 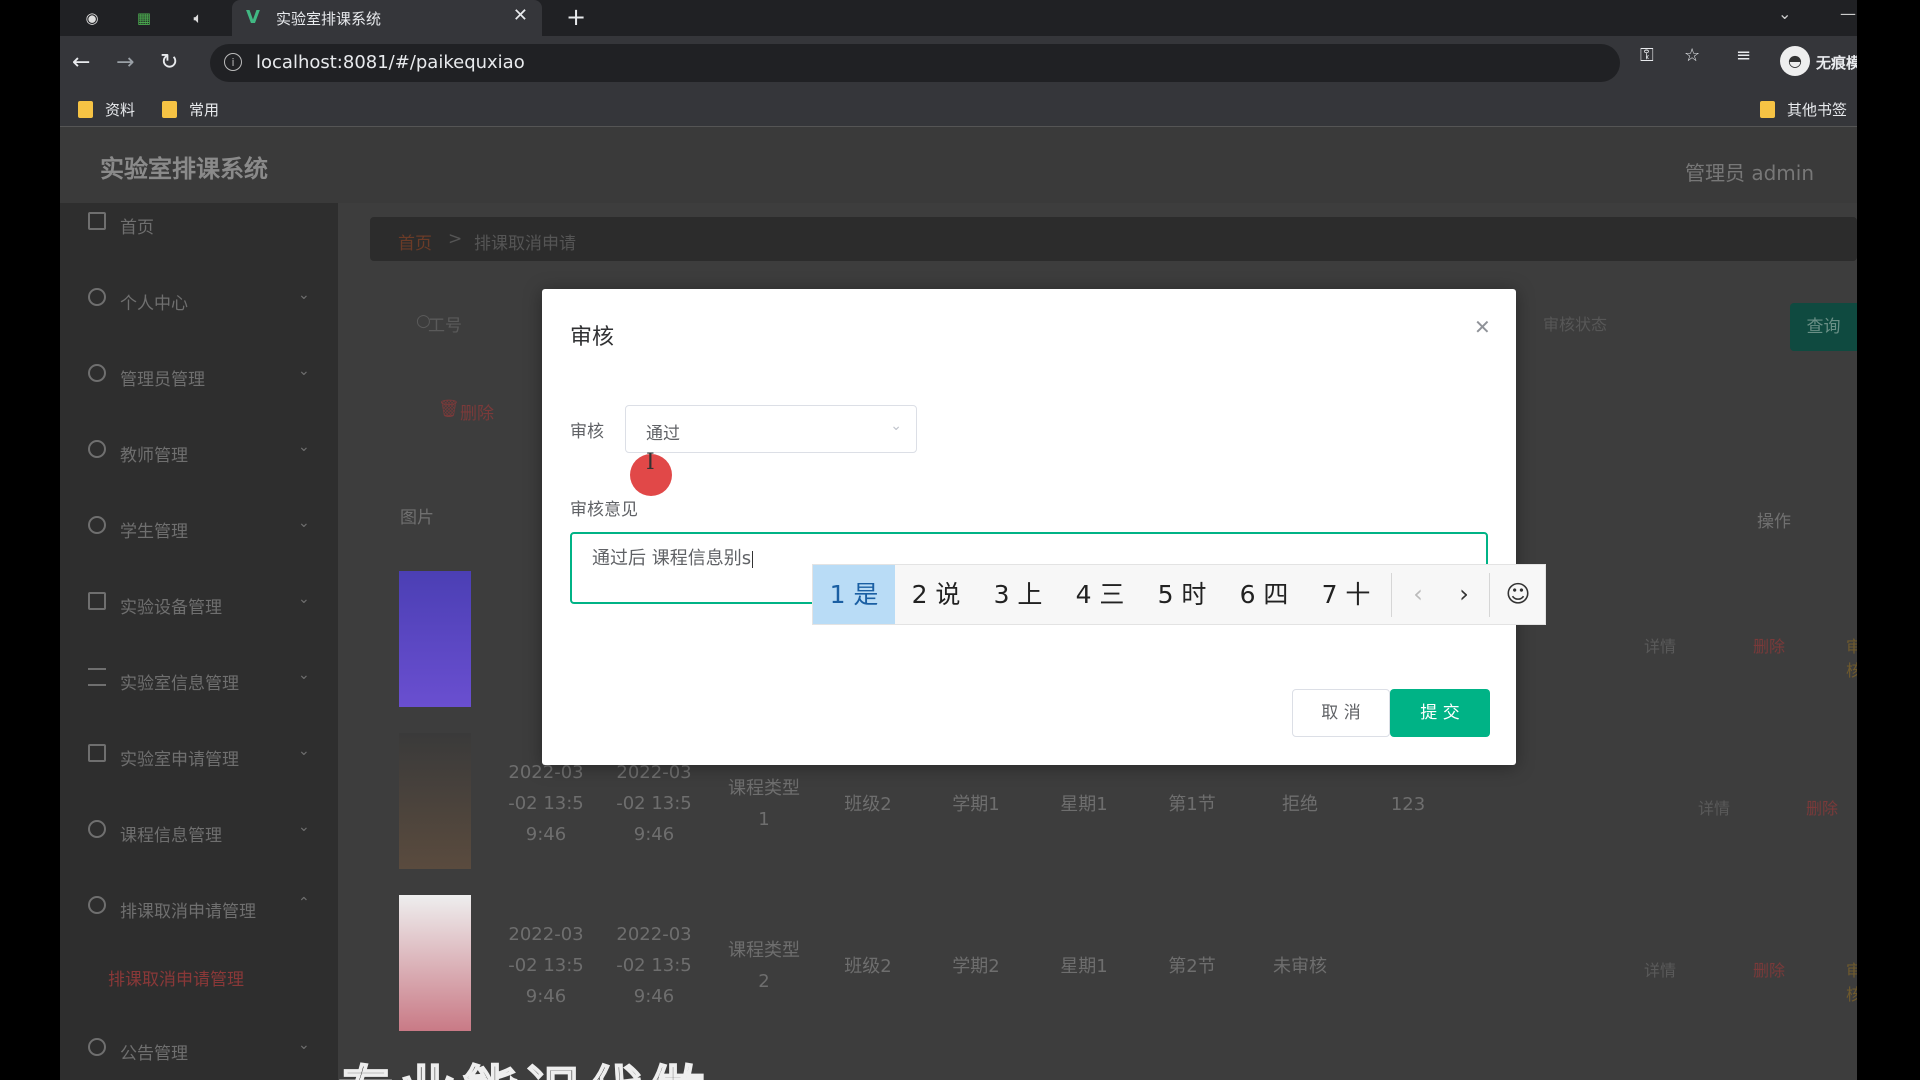 What do you see at coordinates (125, 62) in the screenshot?
I see `forward-button: →` at bounding box center [125, 62].